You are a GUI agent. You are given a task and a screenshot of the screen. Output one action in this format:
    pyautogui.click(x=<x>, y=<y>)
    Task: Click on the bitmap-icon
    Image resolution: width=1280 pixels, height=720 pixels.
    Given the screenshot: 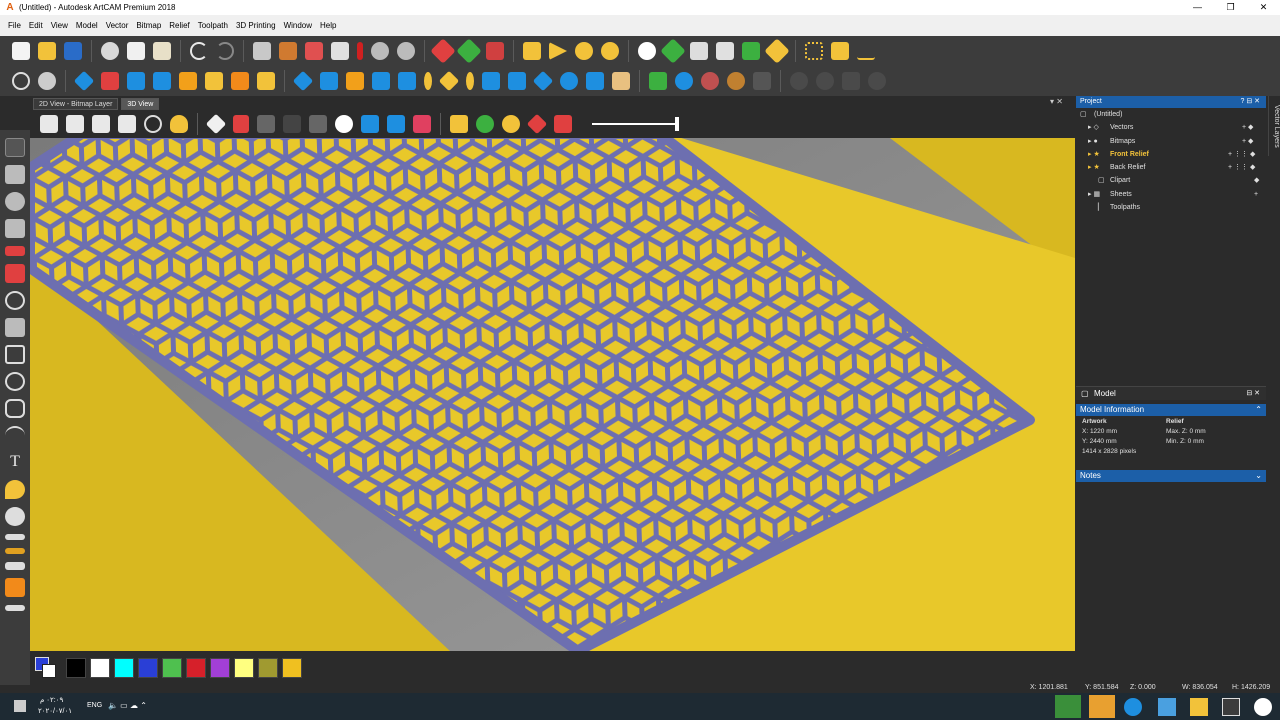 What is the action you would take?
    pyautogui.click(x=314, y=51)
    